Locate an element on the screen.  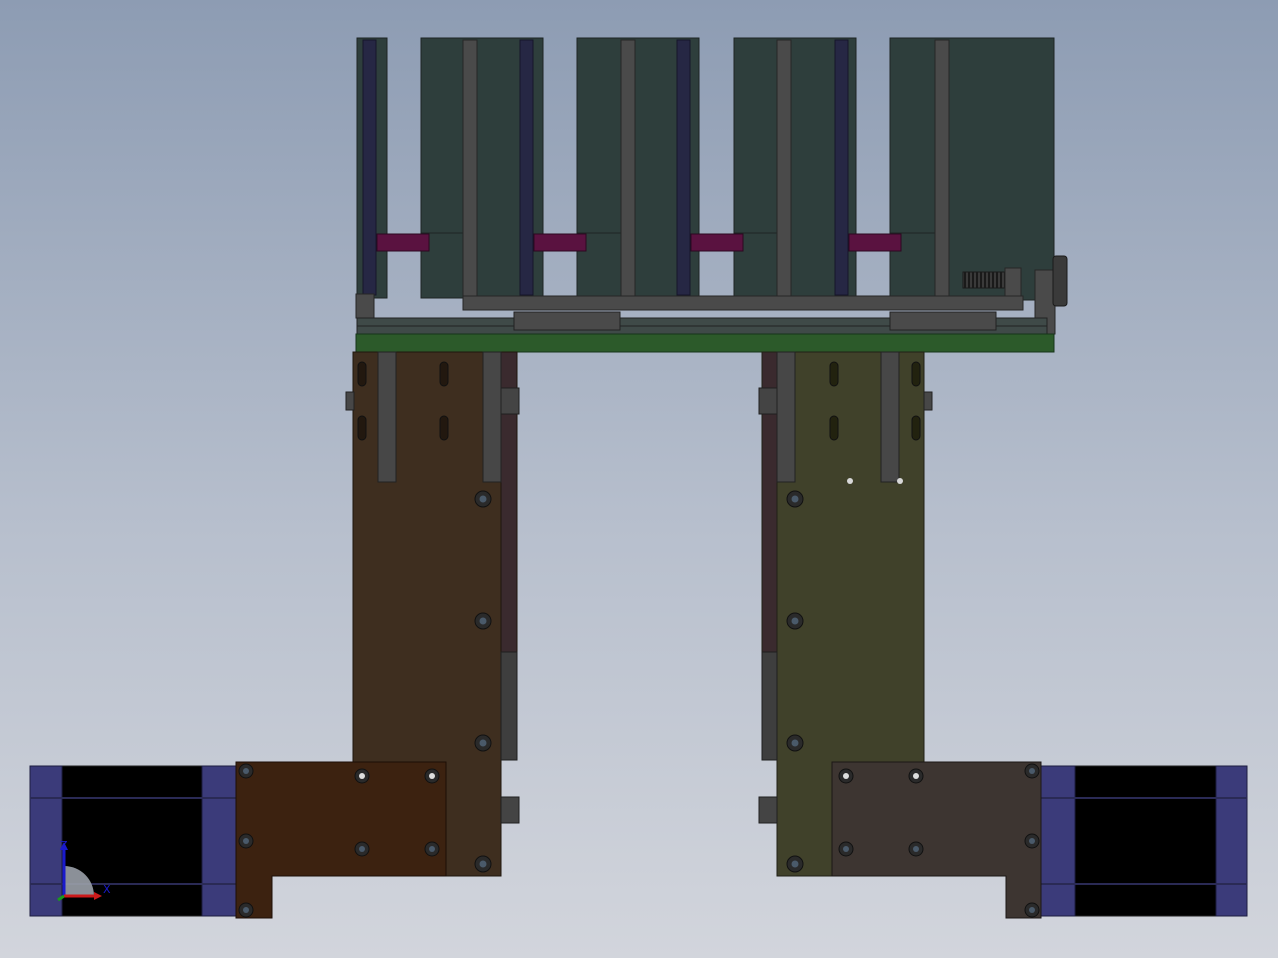
adjust-screw-thread is located at coordinates (985, 280).